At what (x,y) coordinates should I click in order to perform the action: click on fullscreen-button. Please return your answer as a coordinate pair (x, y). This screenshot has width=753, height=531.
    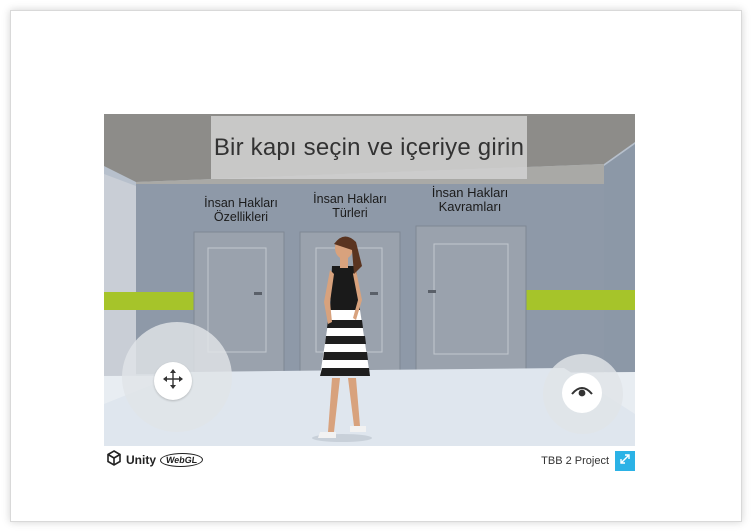
    Looking at the image, I should click on (625, 461).